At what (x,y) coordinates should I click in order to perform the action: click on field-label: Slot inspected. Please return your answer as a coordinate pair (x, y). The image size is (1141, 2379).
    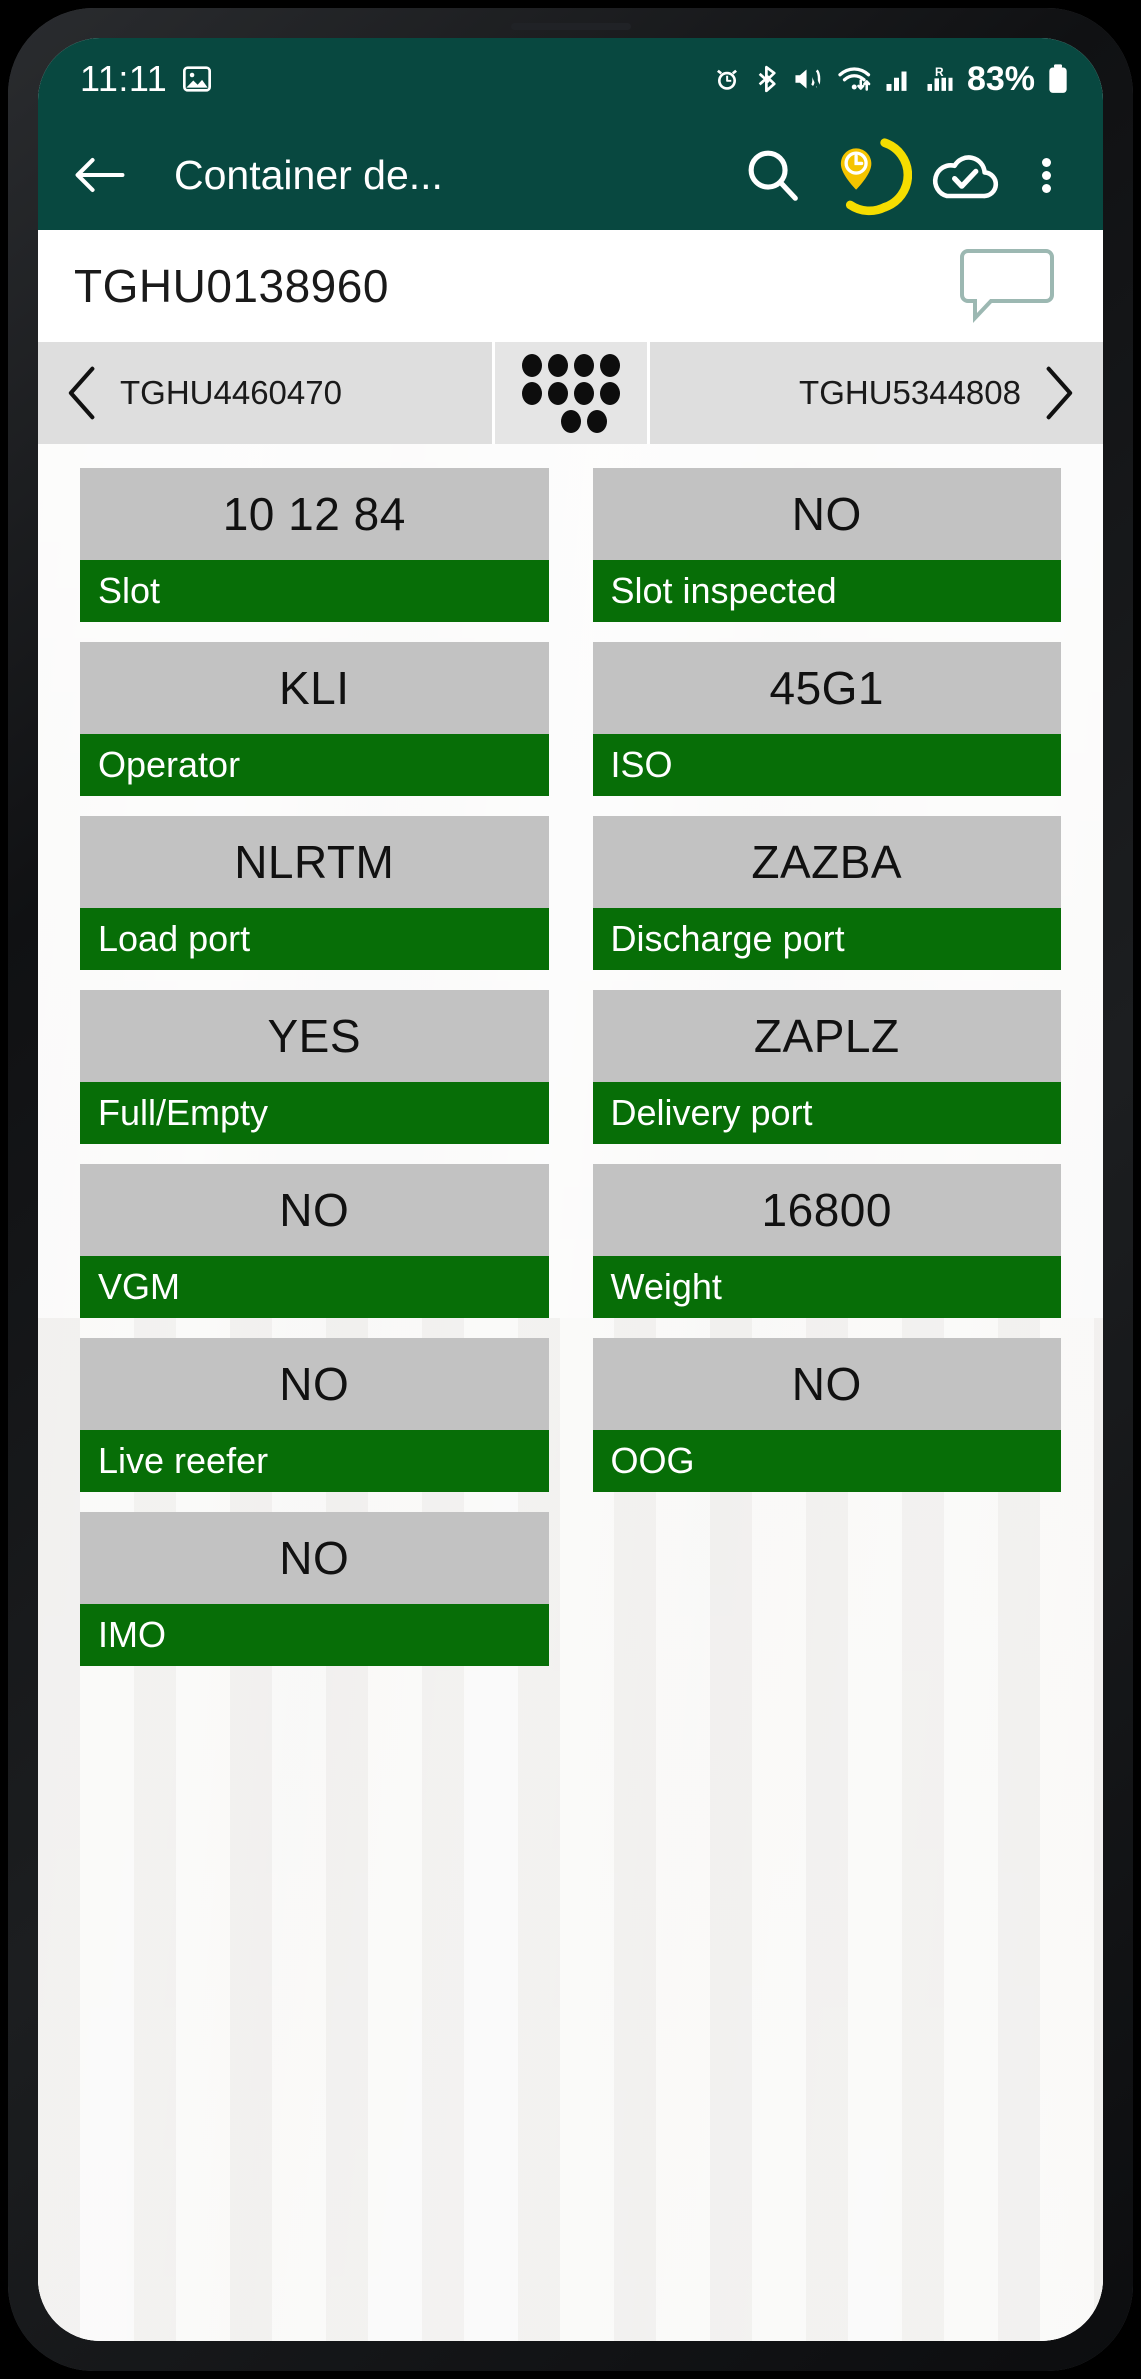
    Looking at the image, I should click on (826, 591).